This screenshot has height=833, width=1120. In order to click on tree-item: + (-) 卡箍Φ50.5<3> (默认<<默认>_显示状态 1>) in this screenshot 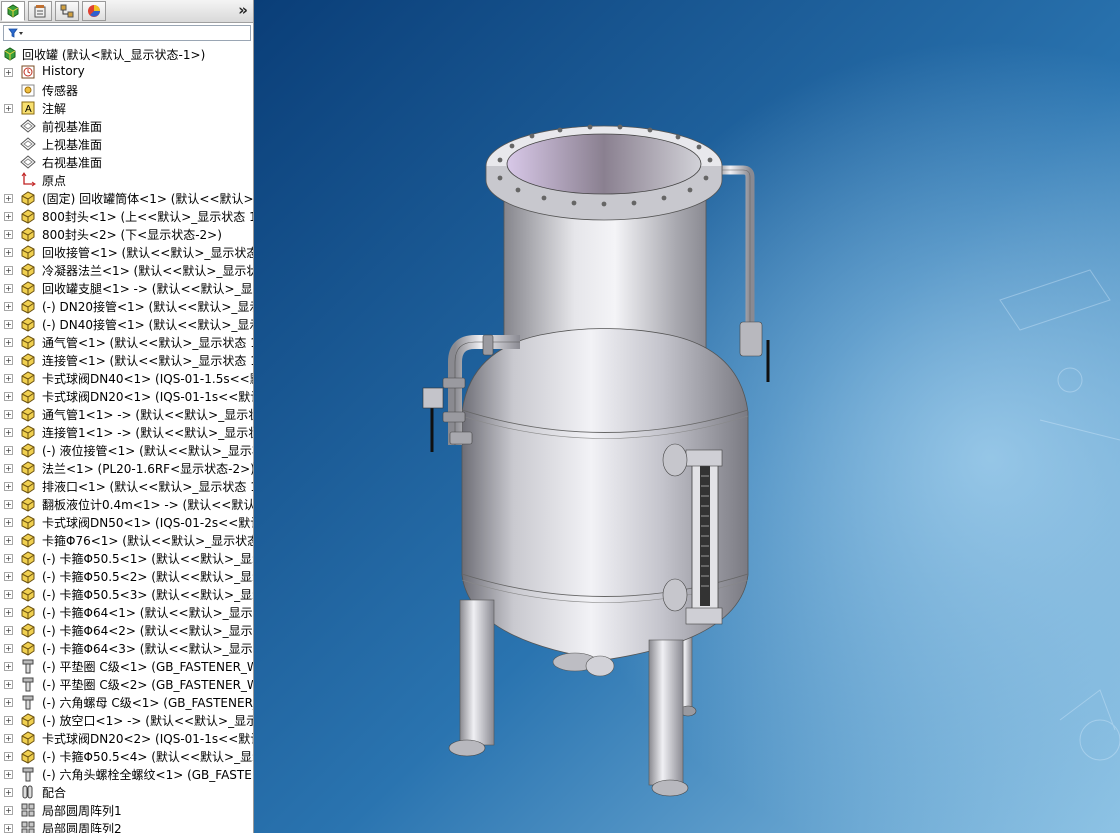, I will do `click(126, 594)`.